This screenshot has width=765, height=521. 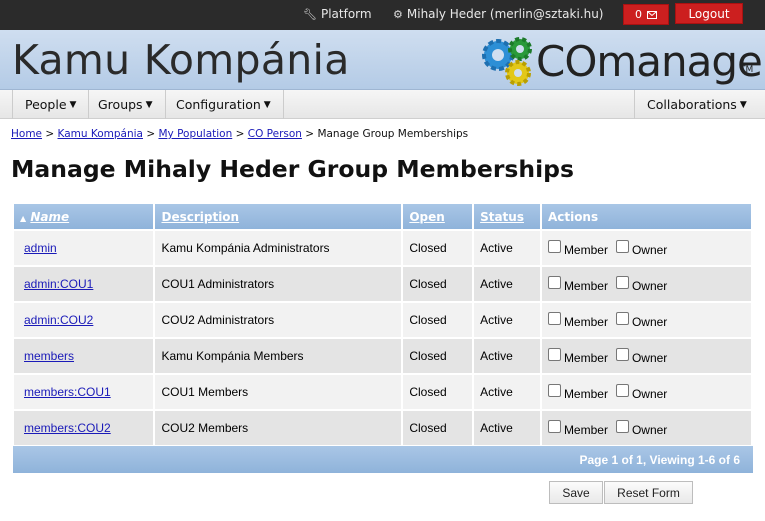 I want to click on menu-collaborations-label: Collaborations, so click(x=692, y=104).